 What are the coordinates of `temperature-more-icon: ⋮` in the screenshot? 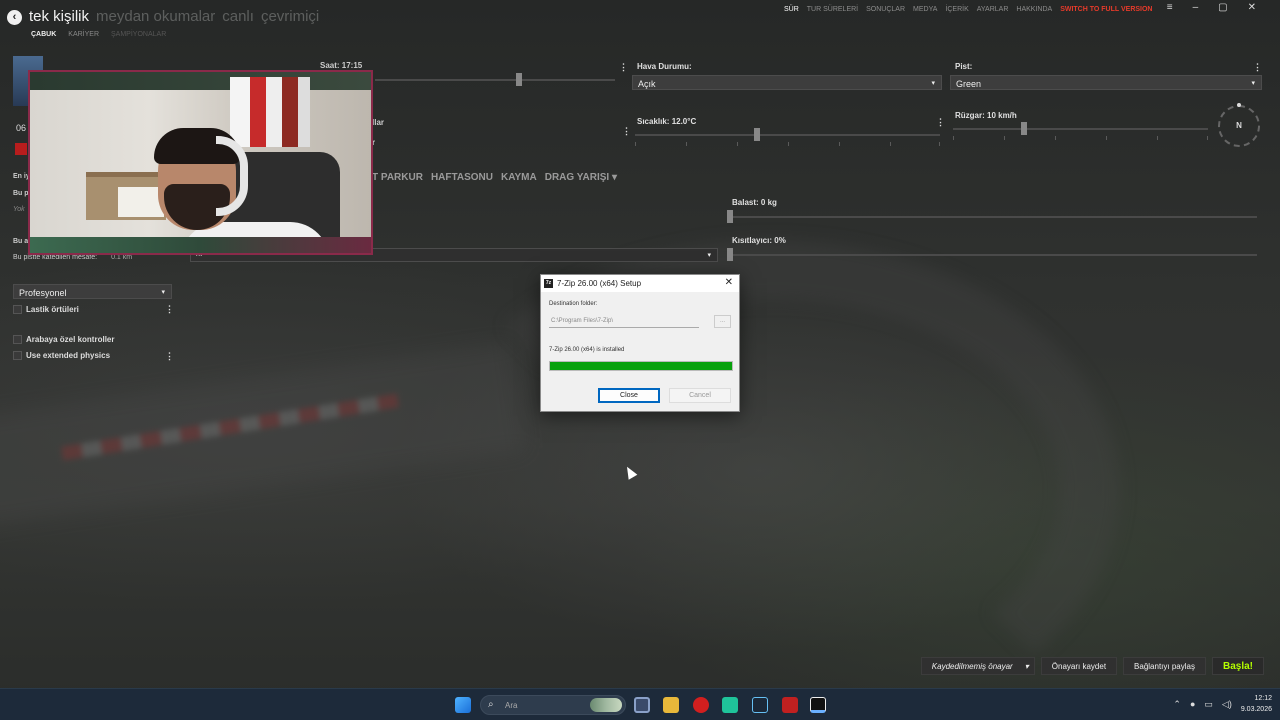 It's located at (940, 122).